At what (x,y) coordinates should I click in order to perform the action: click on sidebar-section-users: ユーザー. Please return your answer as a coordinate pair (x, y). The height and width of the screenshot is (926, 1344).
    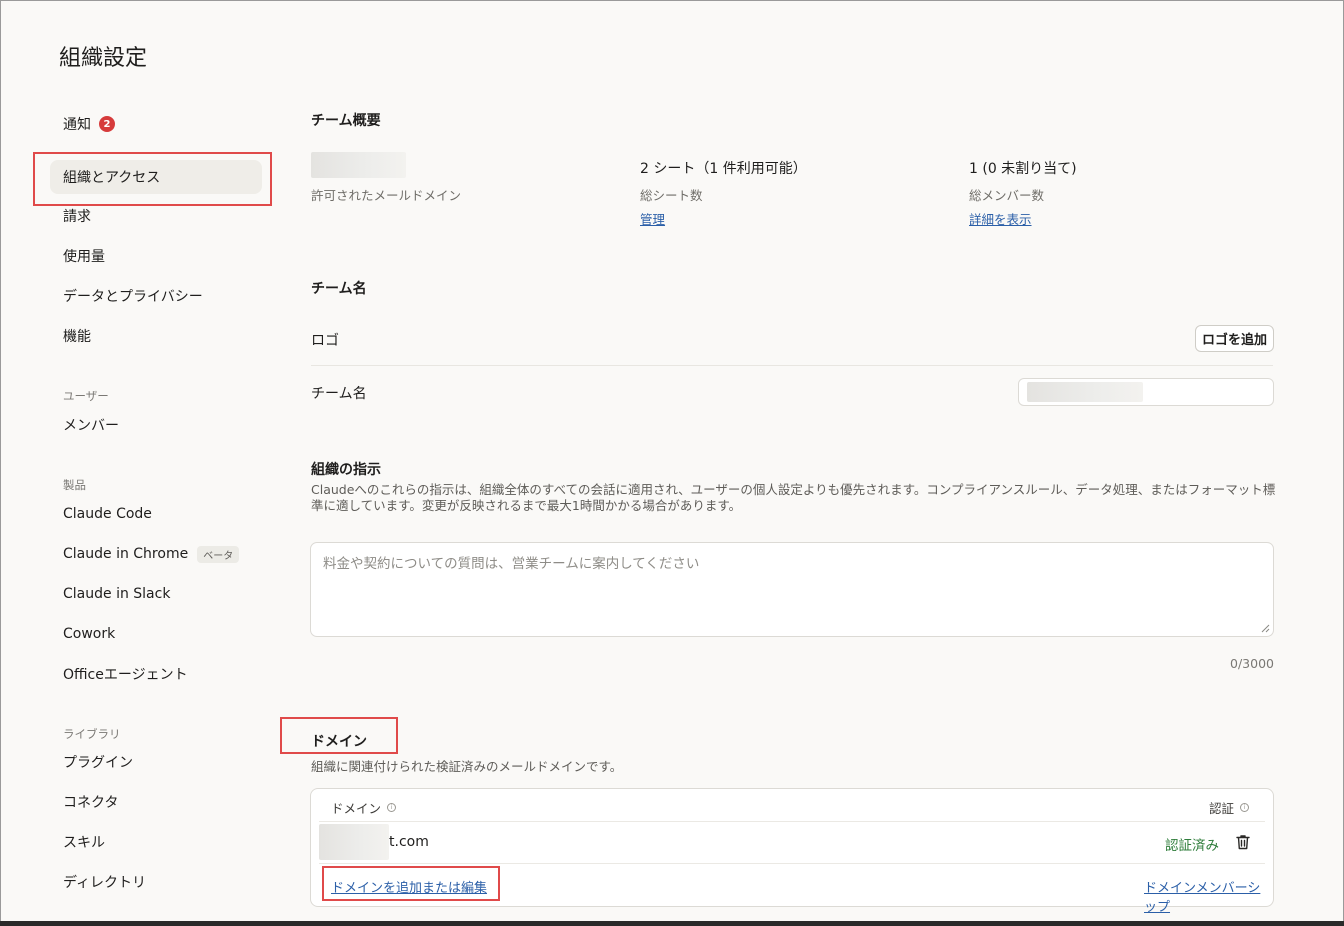
    Looking at the image, I should click on (86, 396).